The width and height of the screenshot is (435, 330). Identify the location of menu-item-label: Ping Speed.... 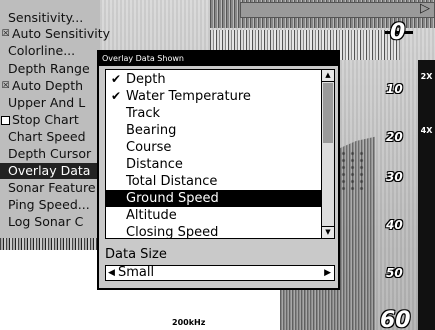
(49, 204).